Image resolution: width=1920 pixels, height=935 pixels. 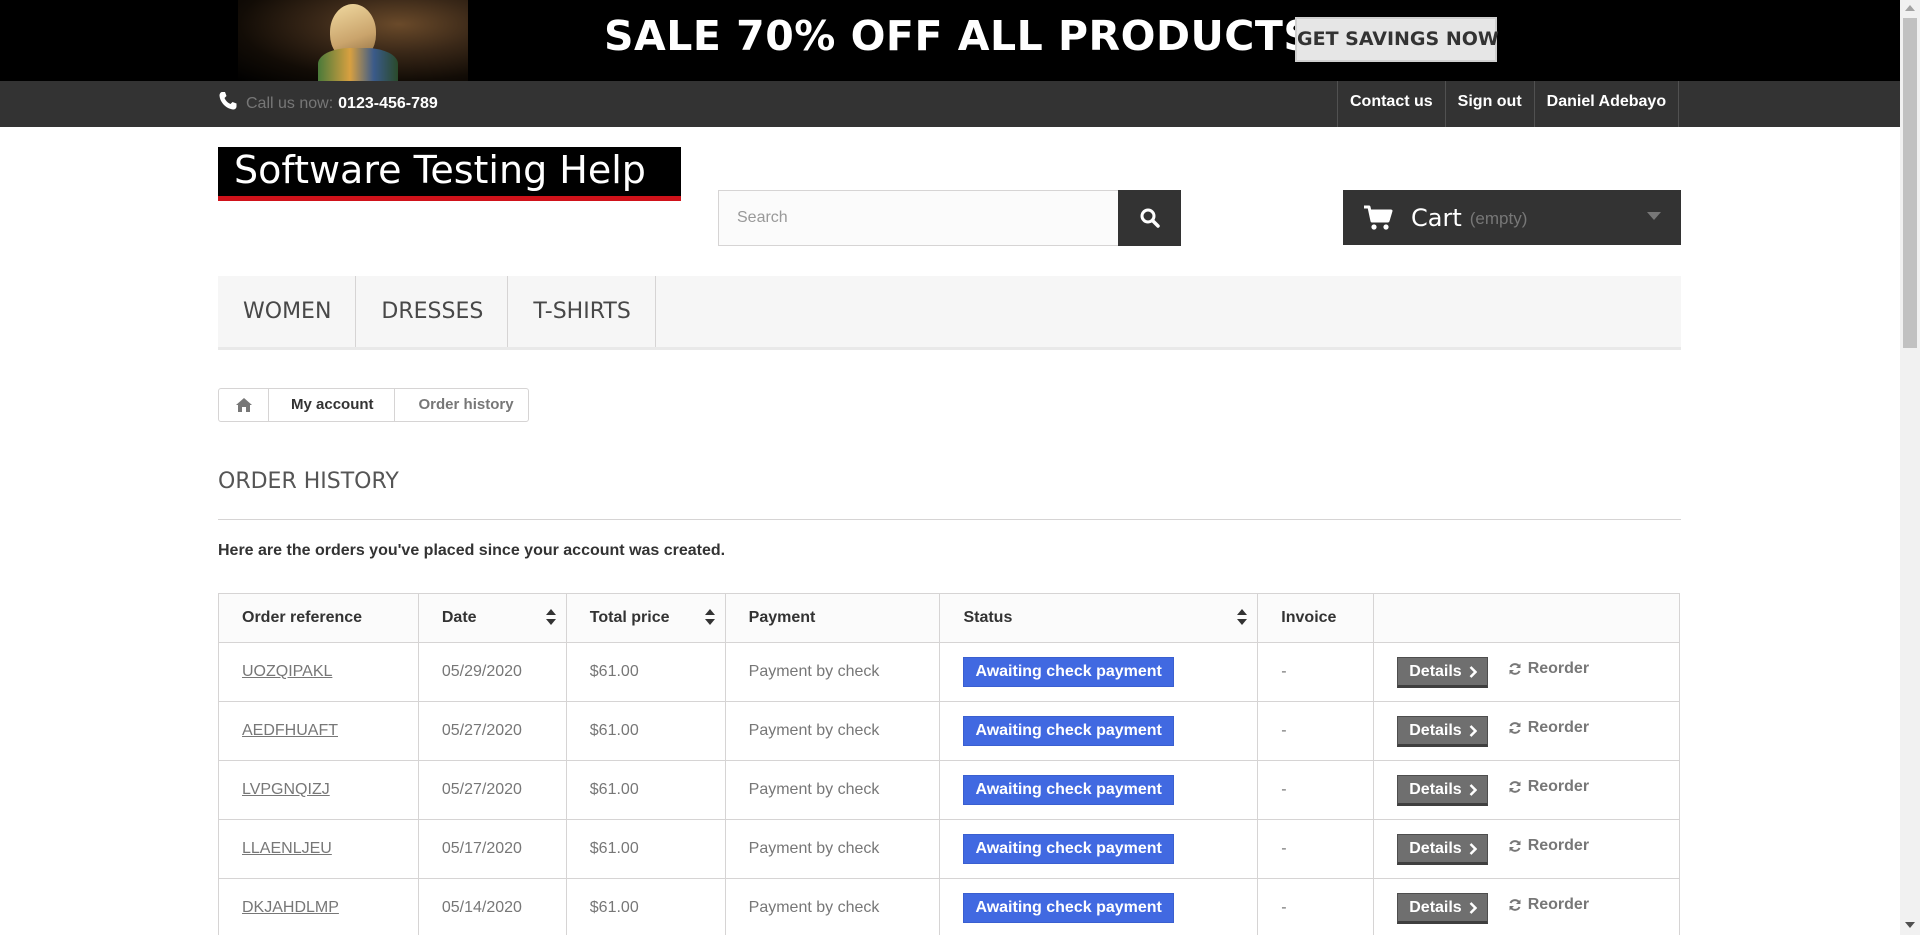 What do you see at coordinates (1436, 217) in the screenshot?
I see `cart-label: Cart` at bounding box center [1436, 217].